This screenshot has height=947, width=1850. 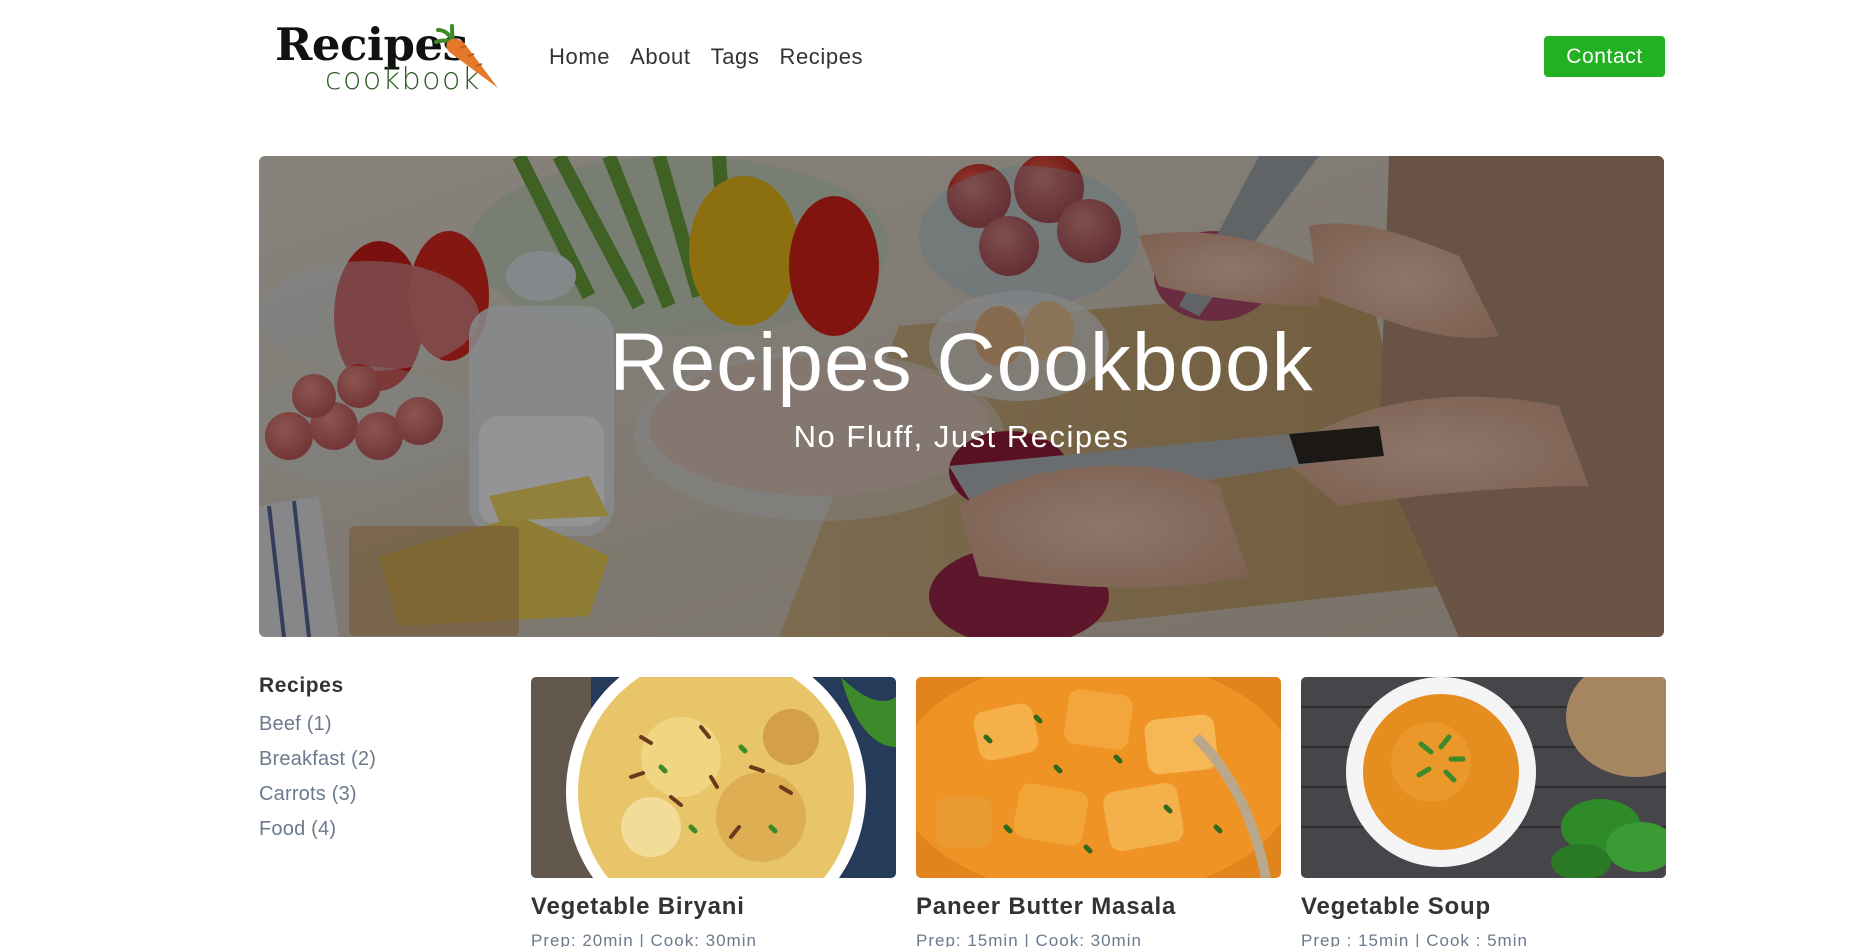 What do you see at coordinates (660, 57) in the screenshot?
I see `nav-about: About` at bounding box center [660, 57].